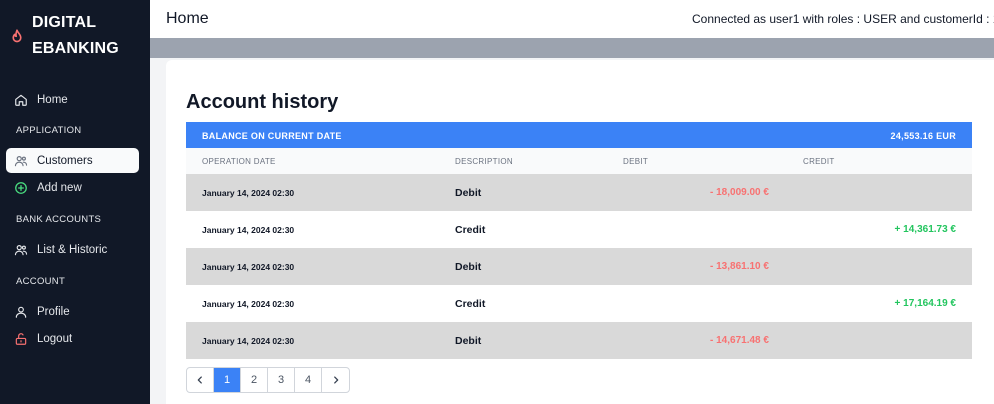 Image resolution: width=994 pixels, height=404 pixels. I want to click on page-button-3: 3, so click(281, 380).